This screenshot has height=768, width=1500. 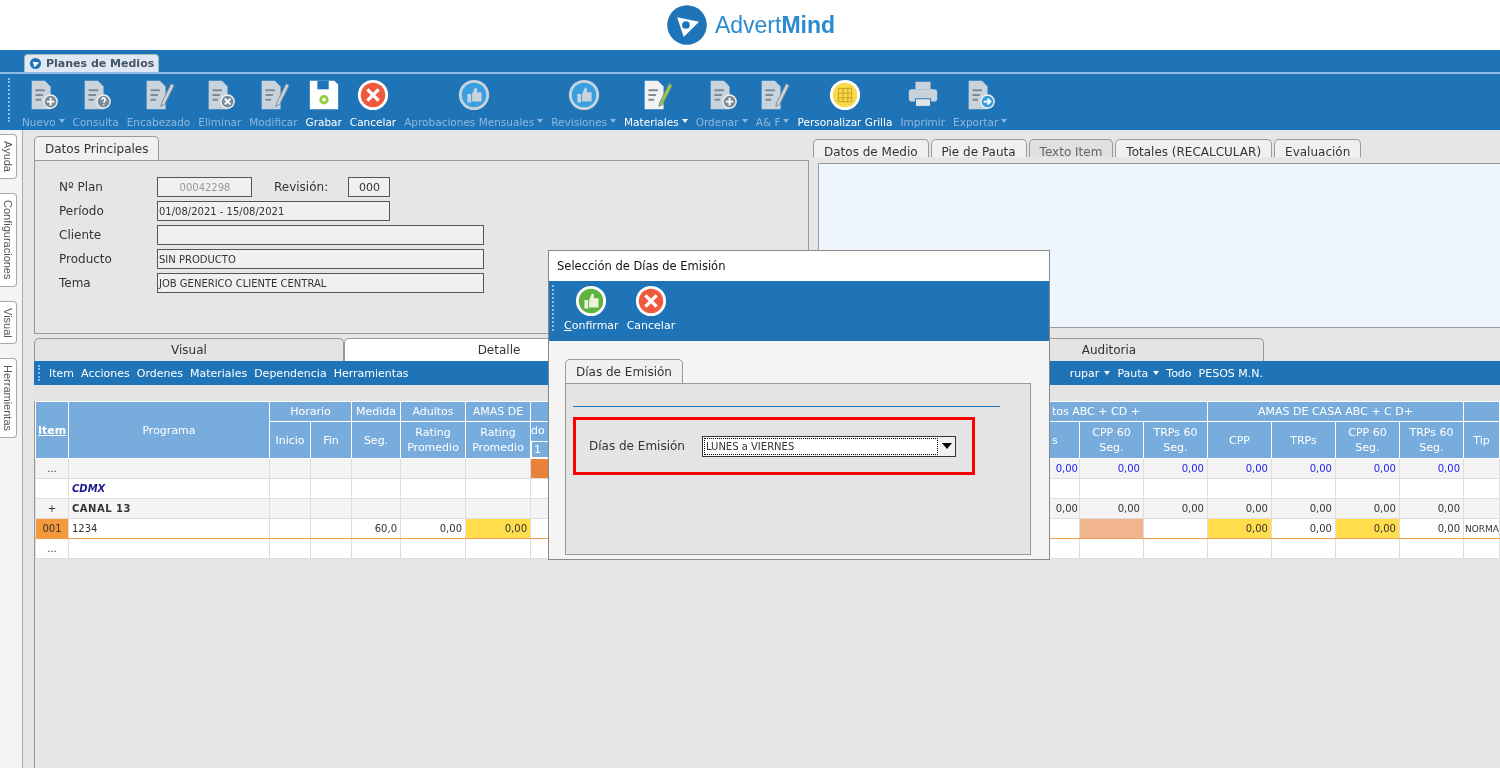 I want to click on field-label: Nº Plan, so click(x=81, y=187).